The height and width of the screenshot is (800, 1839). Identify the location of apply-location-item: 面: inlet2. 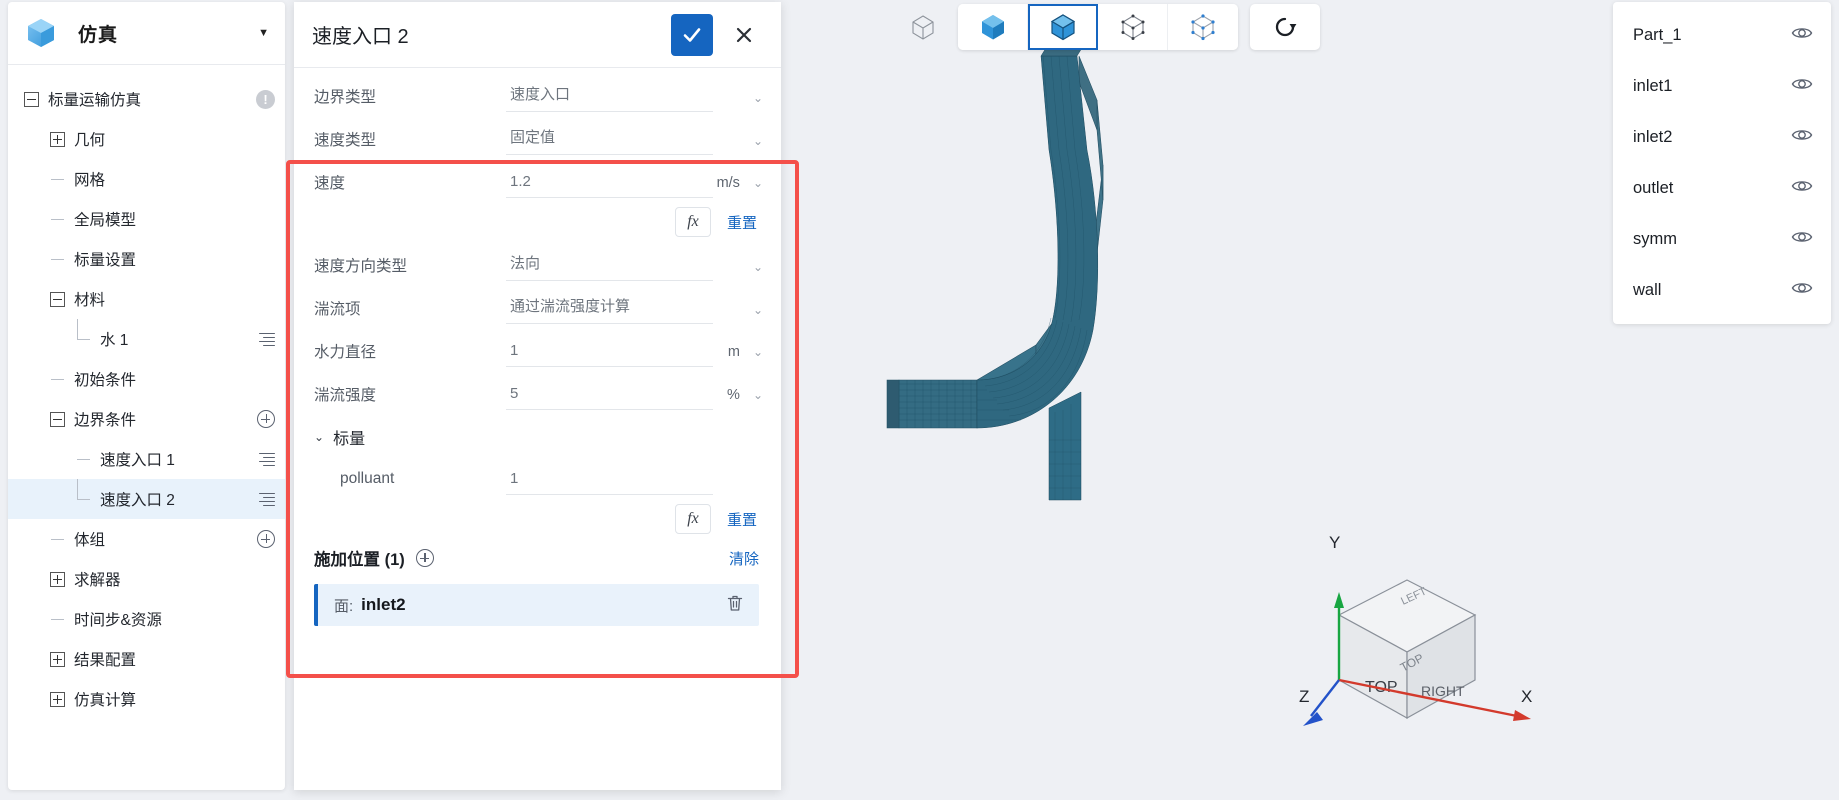
(536, 605).